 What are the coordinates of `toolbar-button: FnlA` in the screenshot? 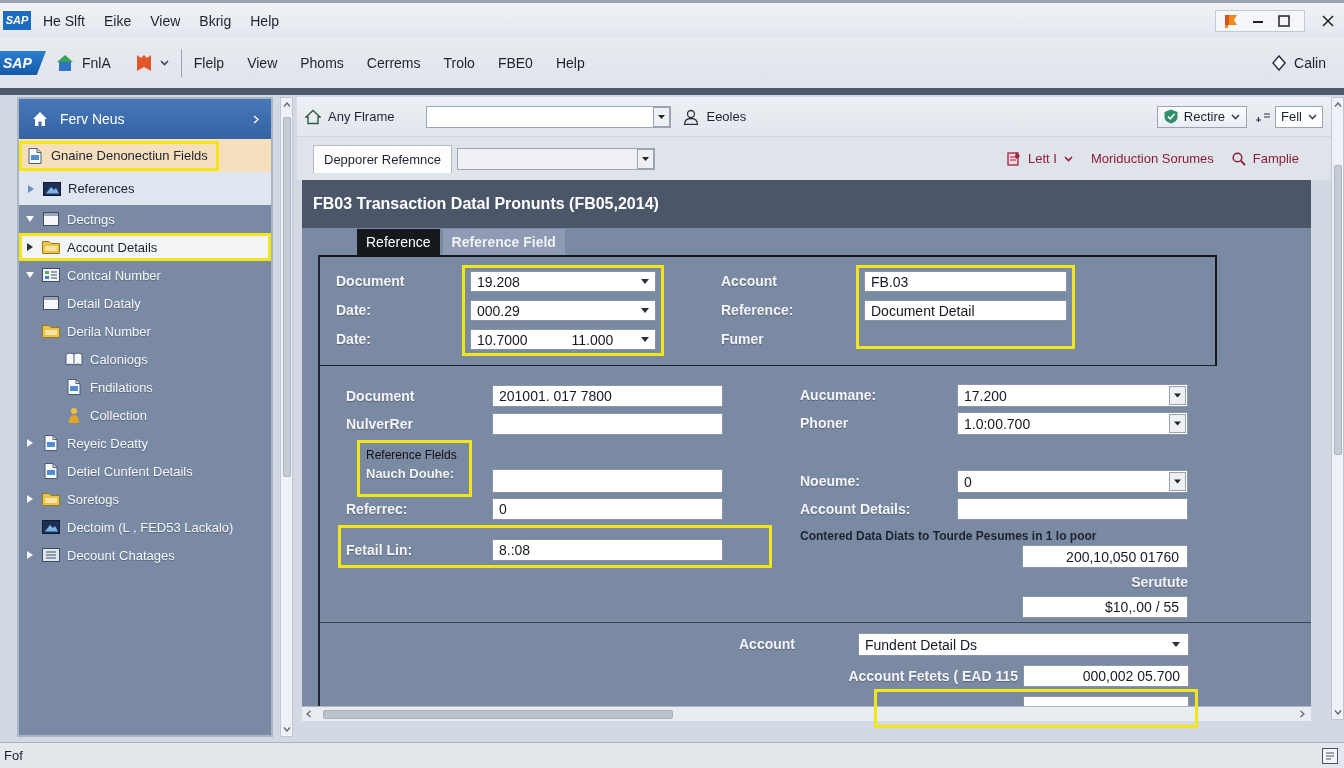 It's located at (83, 63).